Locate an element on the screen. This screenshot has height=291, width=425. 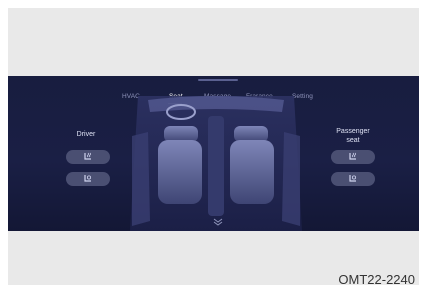
driver-label: Driver is located at coordinates (86, 134).